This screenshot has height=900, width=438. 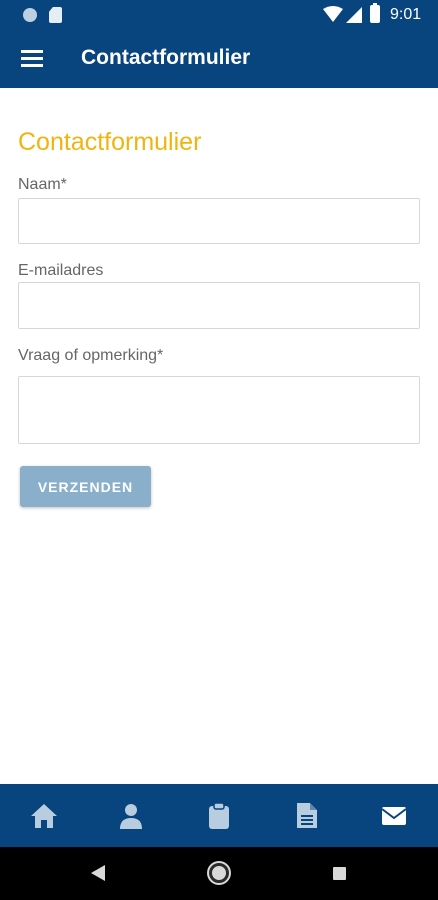 I want to click on name-field, so click(x=219, y=221).